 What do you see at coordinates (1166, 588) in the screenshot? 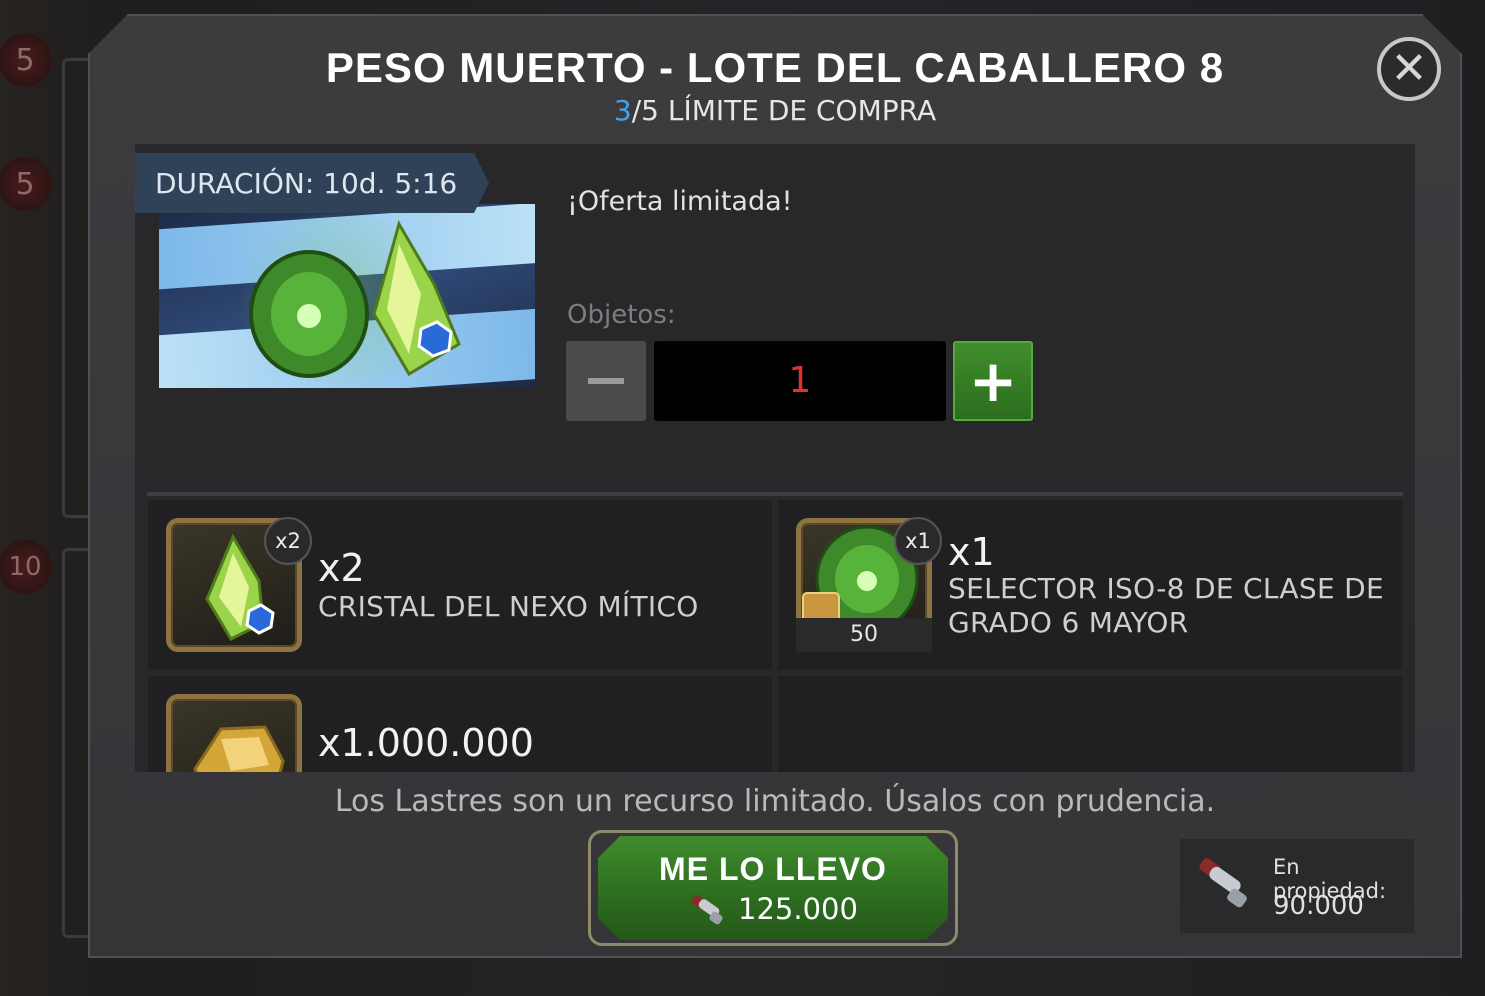
I see `item-name-line-1: SELECTOR ISO-8 DE CLASE DE` at bounding box center [1166, 588].